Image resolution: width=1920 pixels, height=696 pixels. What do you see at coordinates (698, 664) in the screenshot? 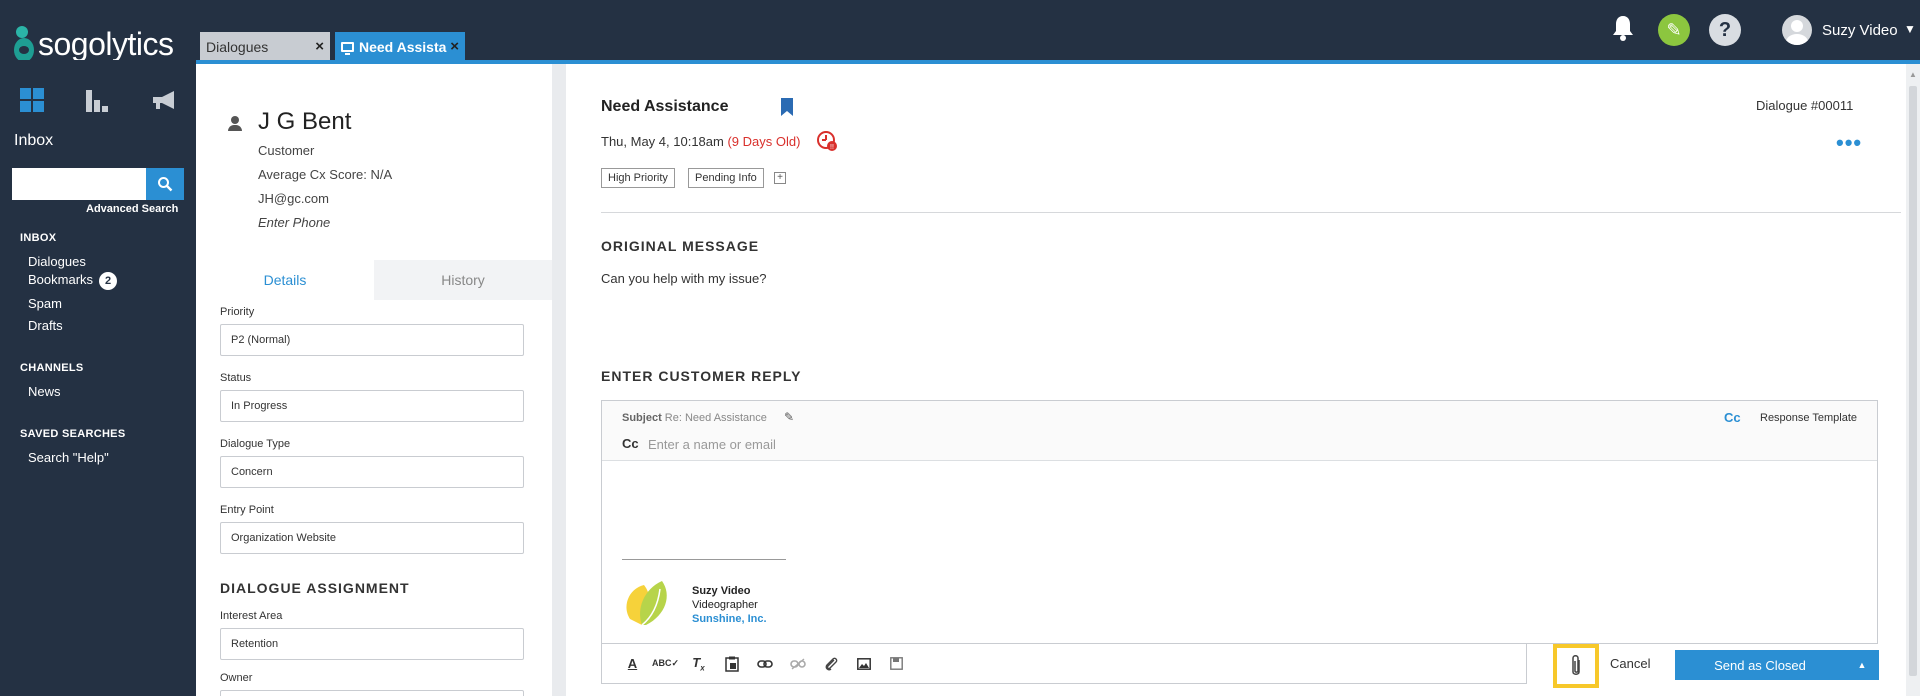
I see `clear-format-icon: Tx` at bounding box center [698, 664].